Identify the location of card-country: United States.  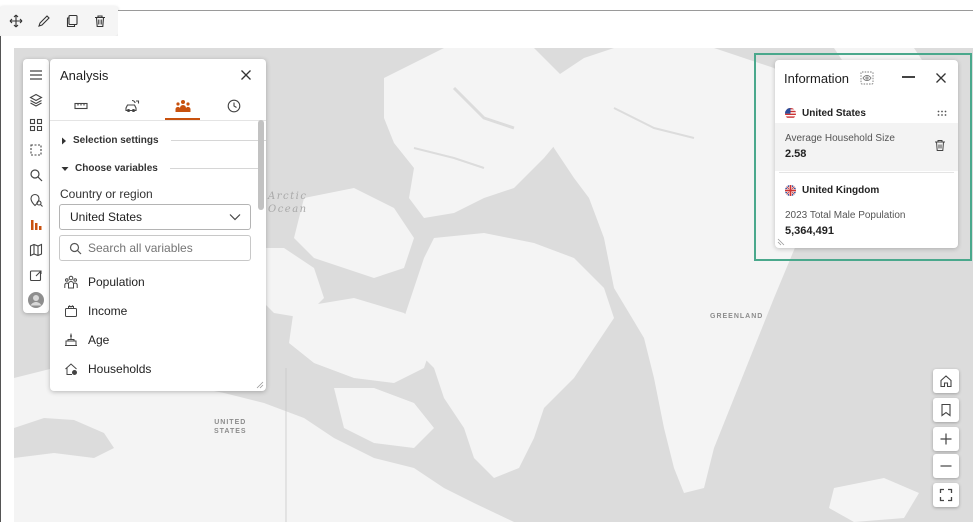
(834, 113).